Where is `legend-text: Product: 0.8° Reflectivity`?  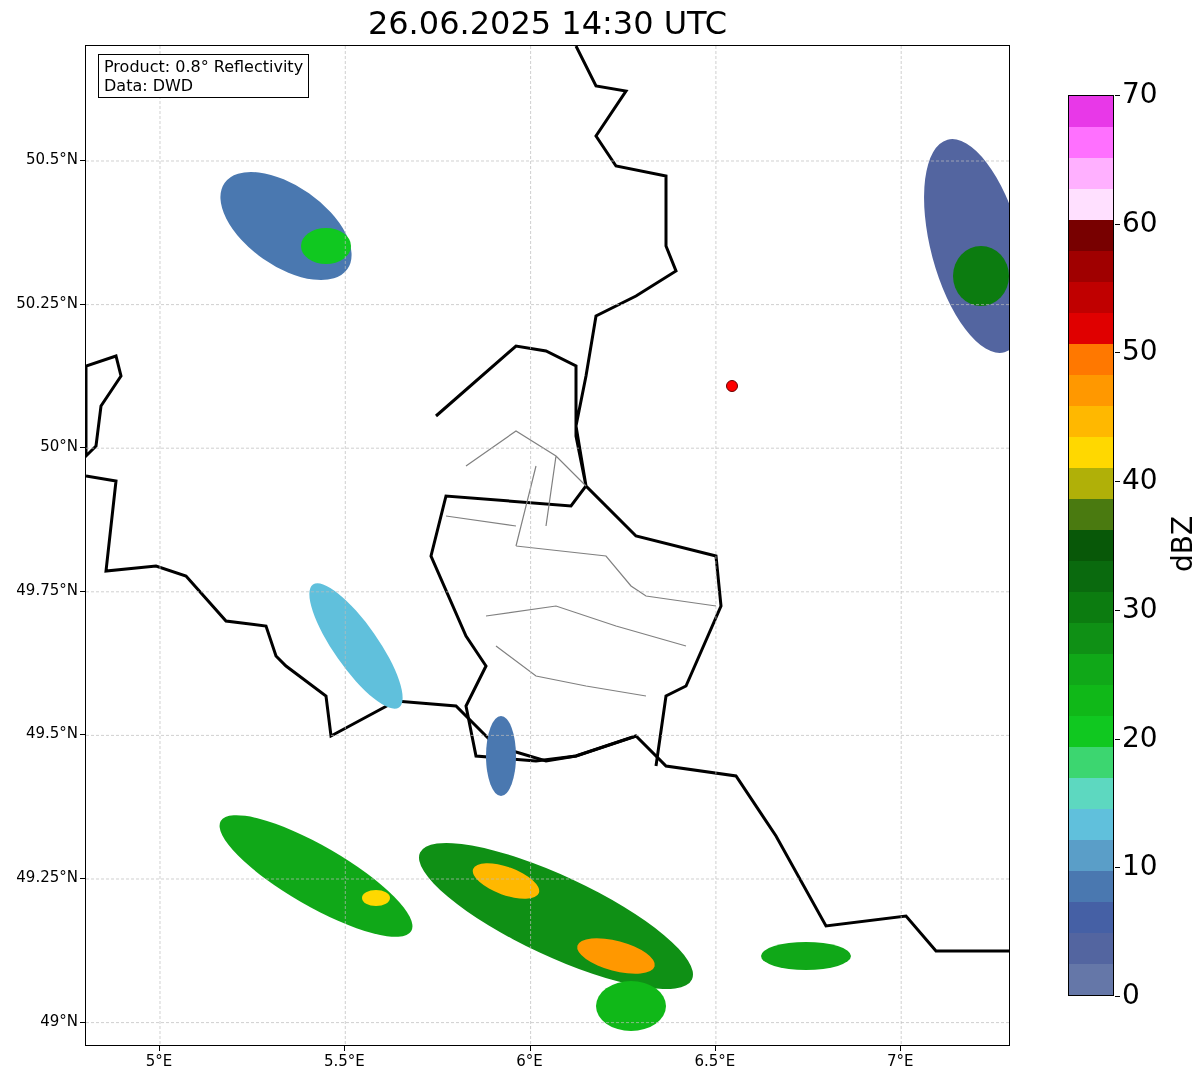 legend-text: Product: 0.8° Reflectivity is located at coordinates (204, 67).